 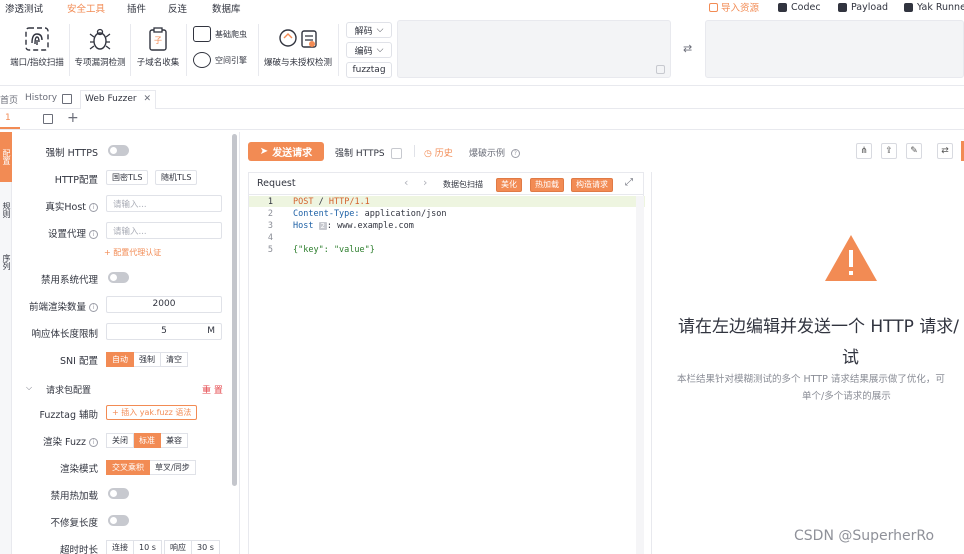 I want to click on chevron-left-icon: ‹, so click(x=406, y=182).